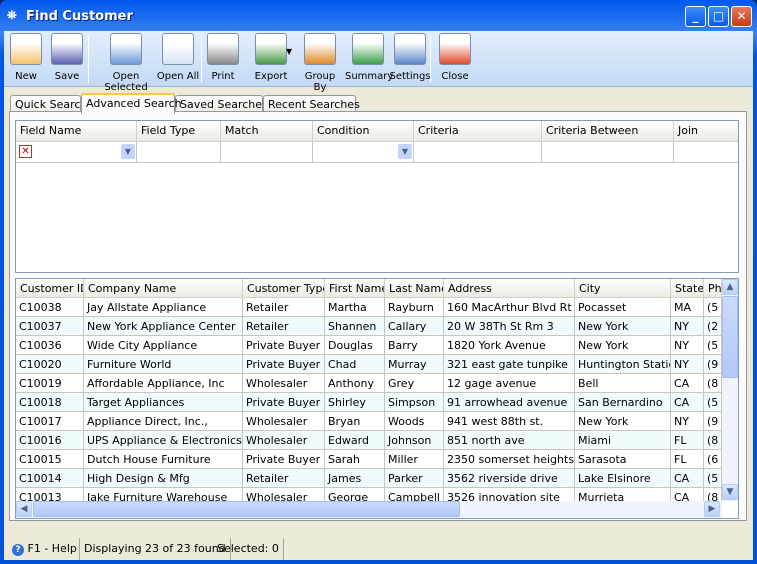 Image resolution: width=757 pixels, height=564 pixels. Describe the element at coordinates (320, 63) in the screenshot. I see `group-by-button: Group By` at that location.